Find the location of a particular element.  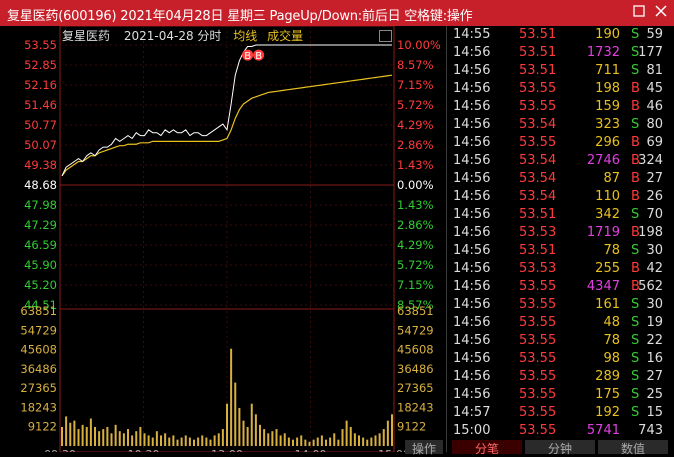

price-tick-label: 53.55 is located at coordinates (40, 45).